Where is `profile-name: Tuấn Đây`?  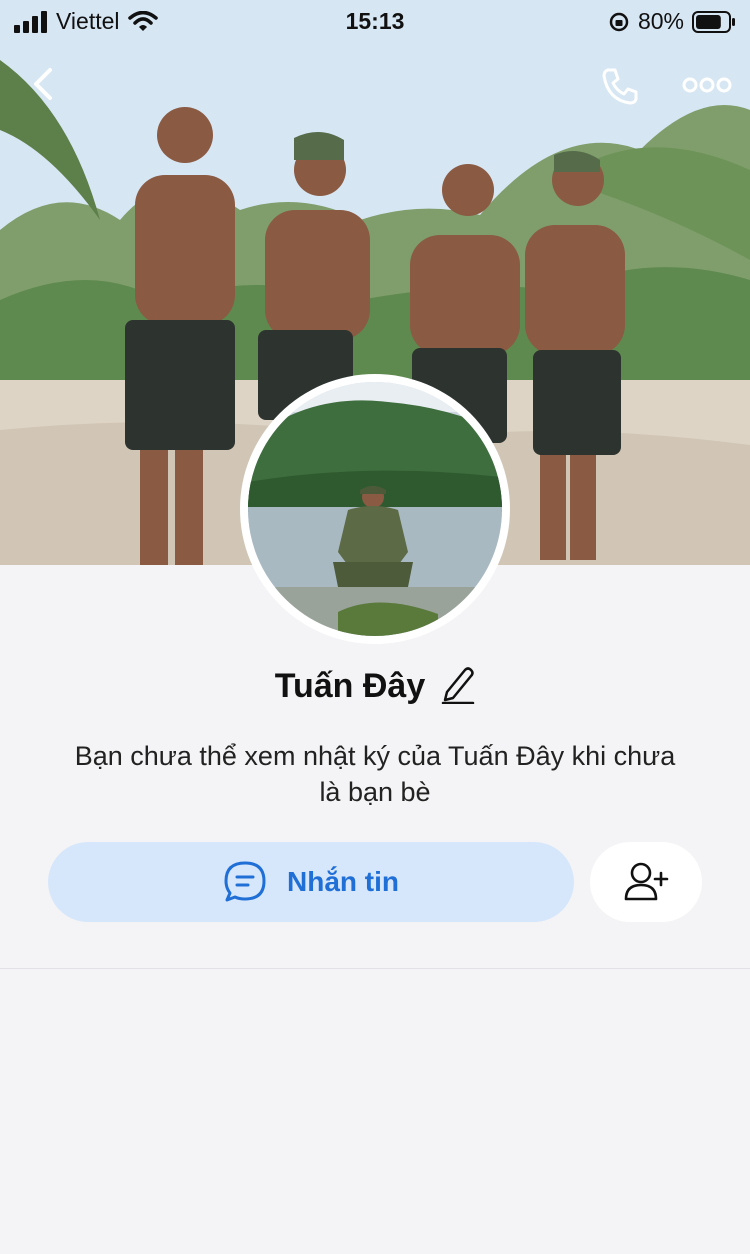 profile-name: Tuấn Đây is located at coordinates (350, 686).